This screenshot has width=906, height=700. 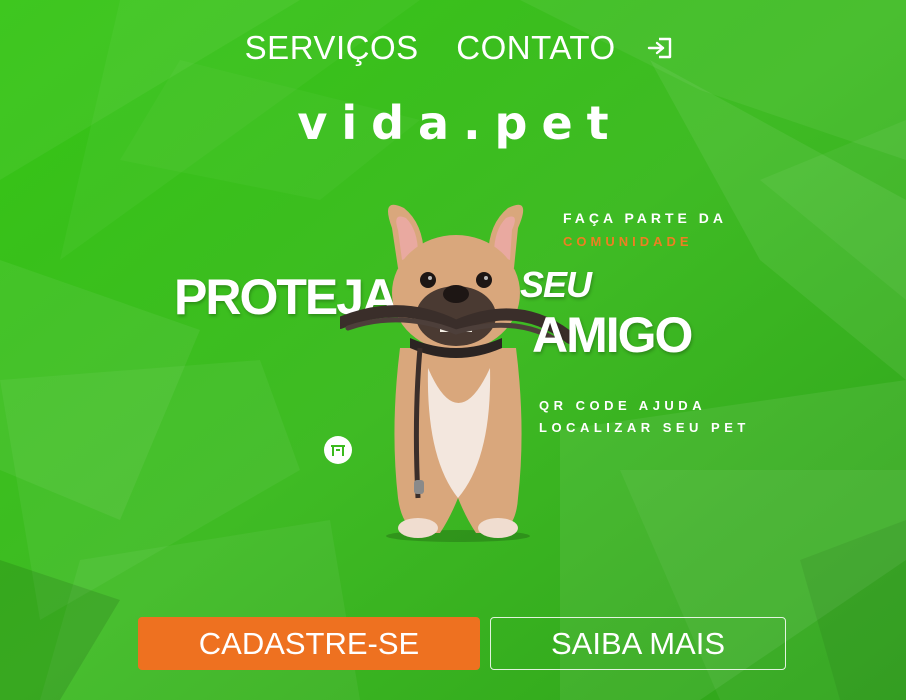 I want to click on tagline-highlight: COMUNIDADE, so click(x=628, y=241).